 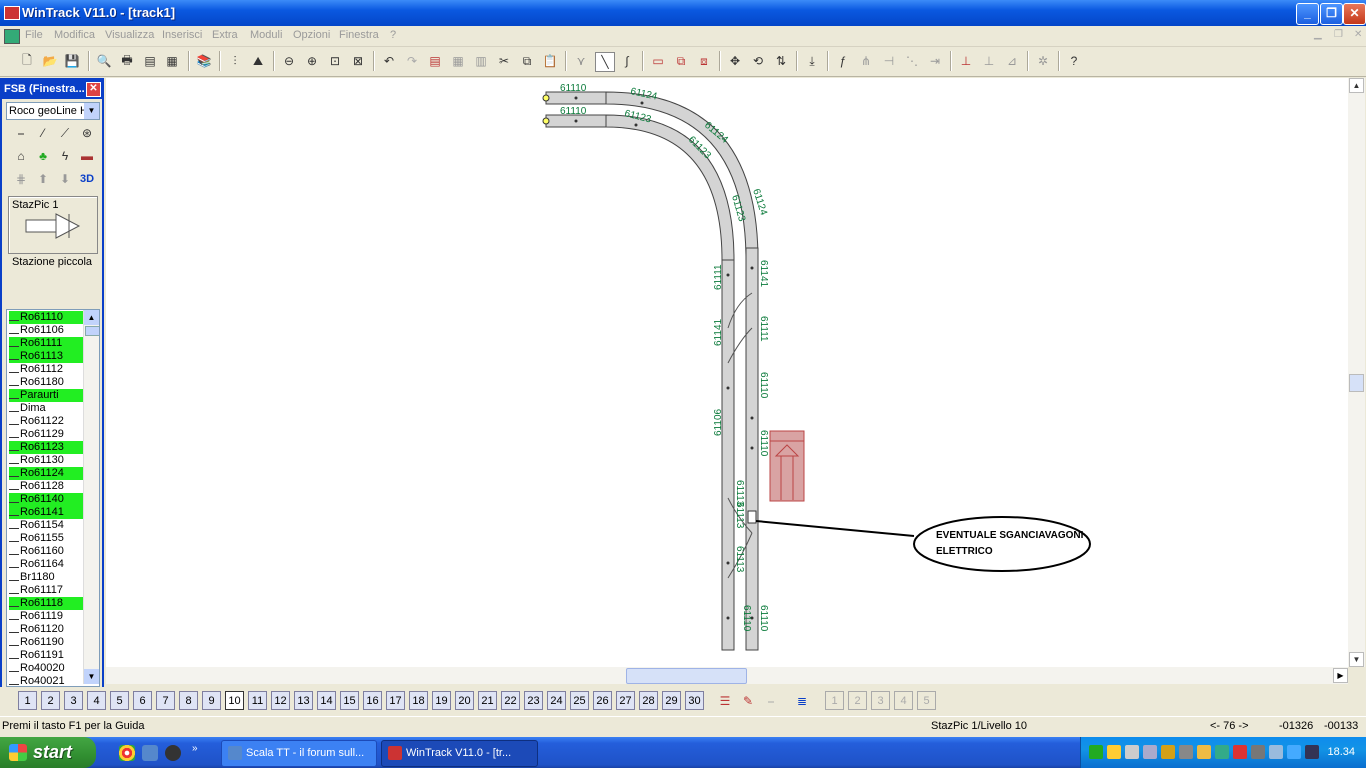 I want to click on vertical-scrollbar: ▲ ▼, so click(x=1356, y=372).